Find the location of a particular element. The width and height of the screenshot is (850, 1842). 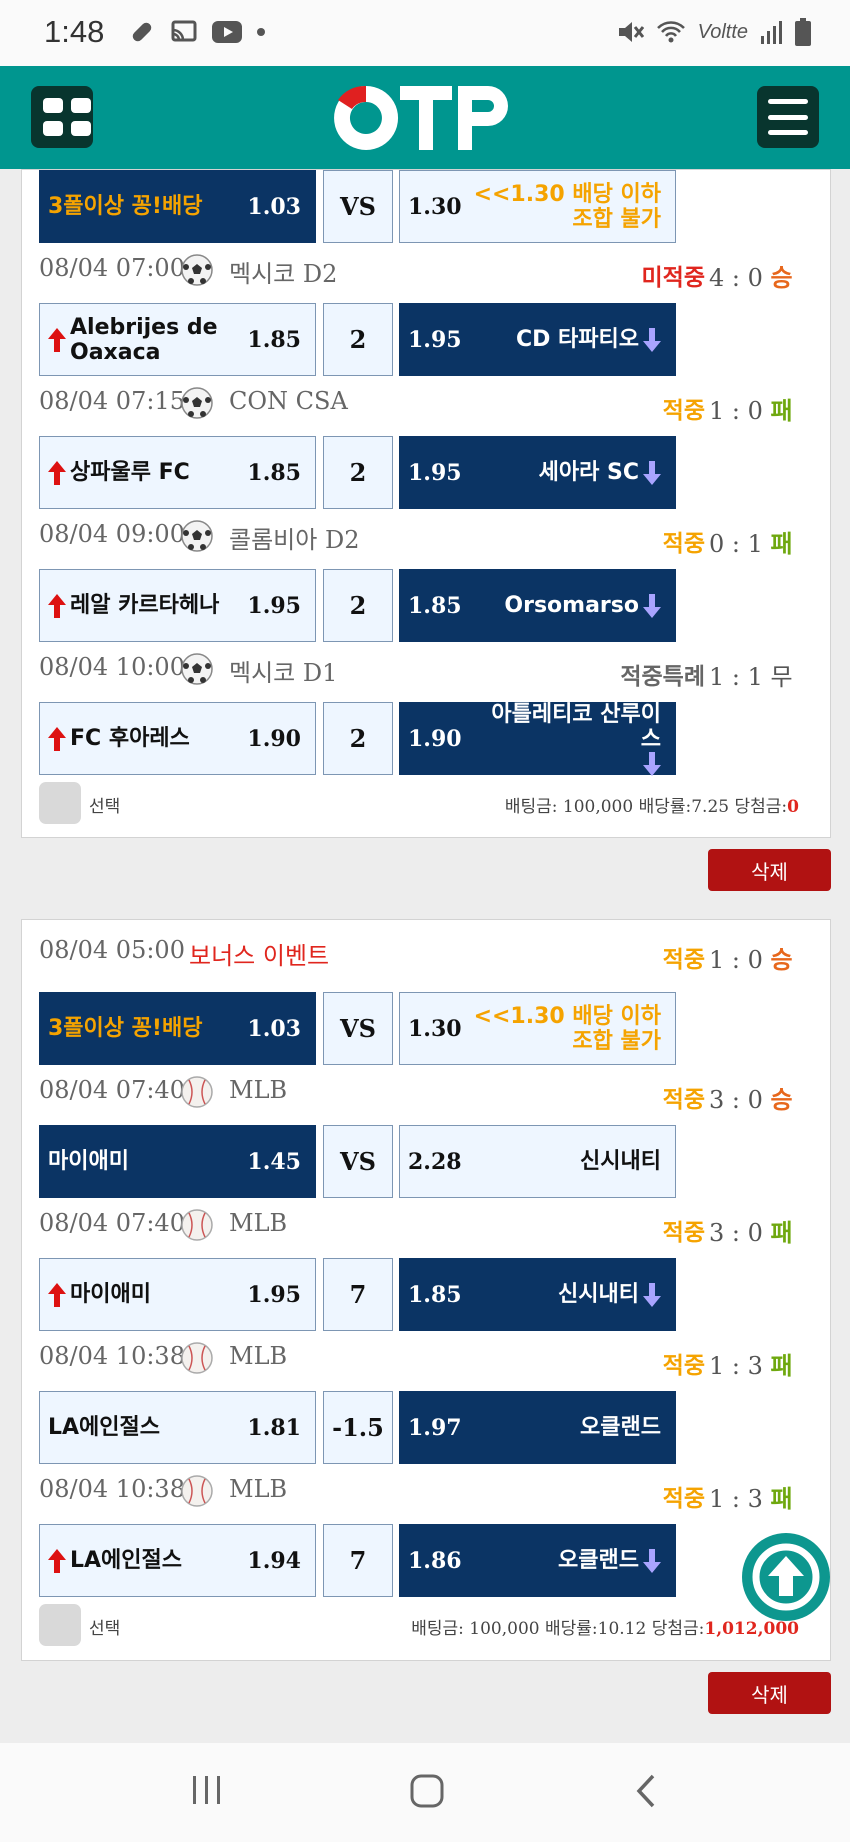

away-pick: 1.86 오클랜드 is located at coordinates (537, 1560).